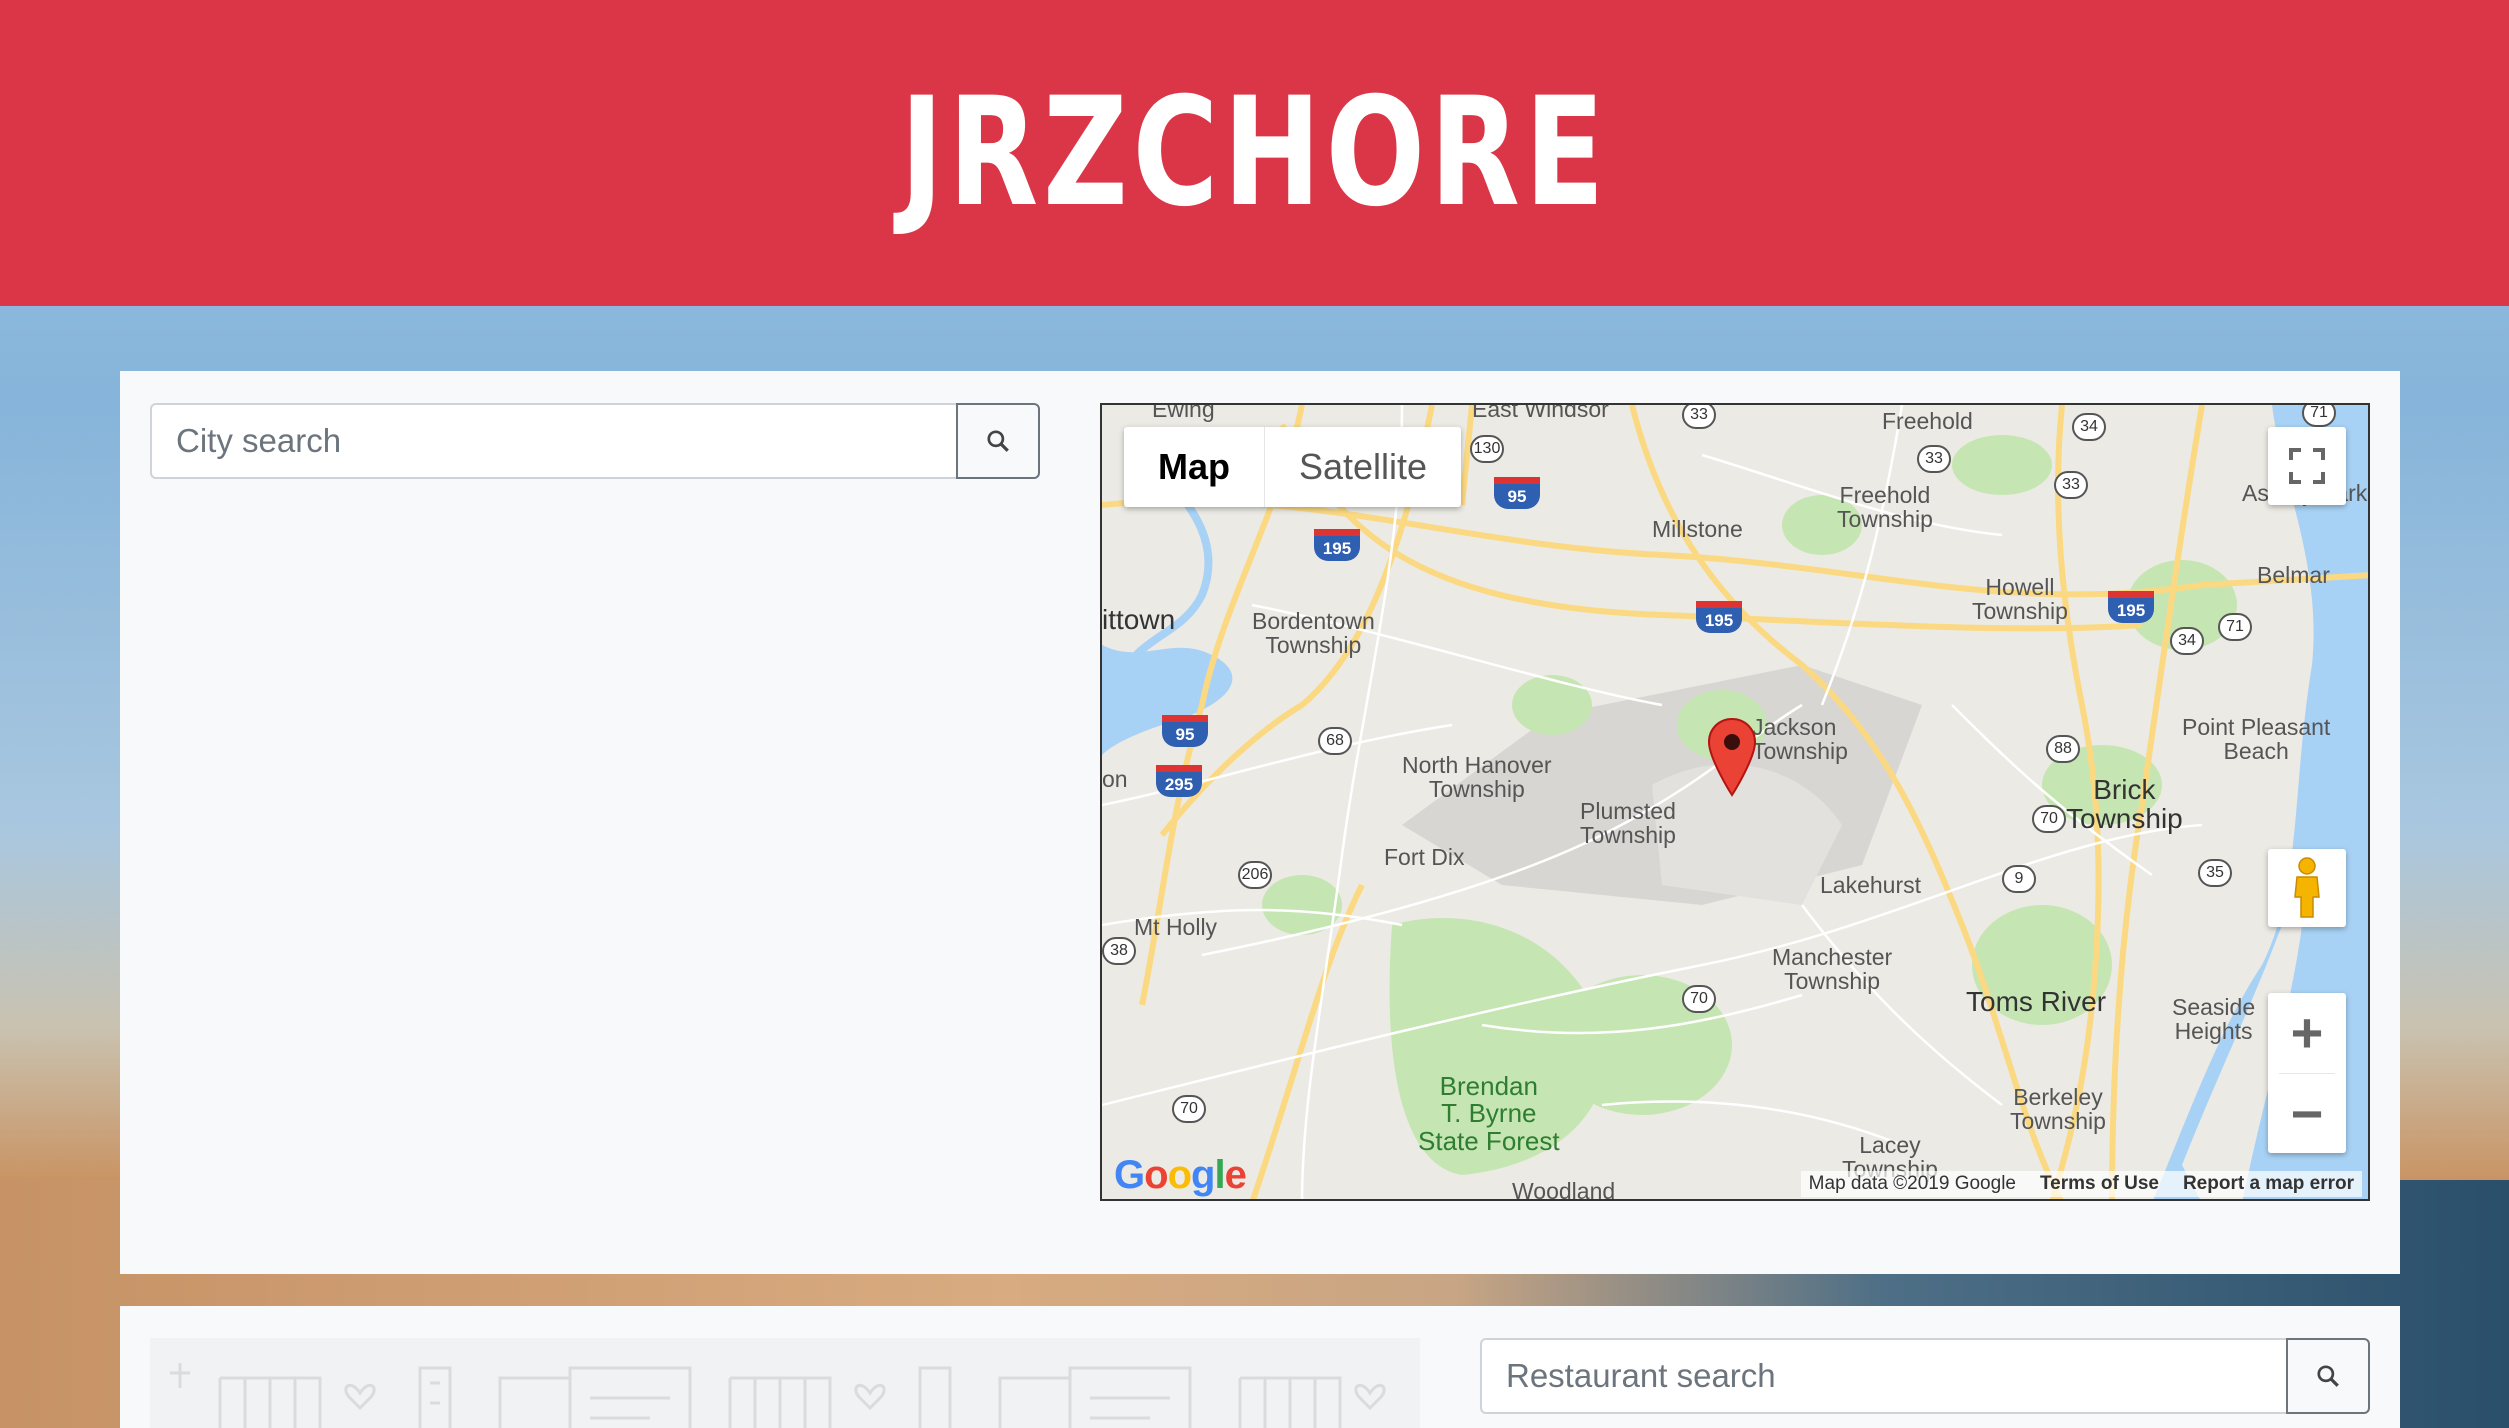 The width and height of the screenshot is (2509, 1428). I want to click on map-type-control: Map Satellite, so click(1293, 467).